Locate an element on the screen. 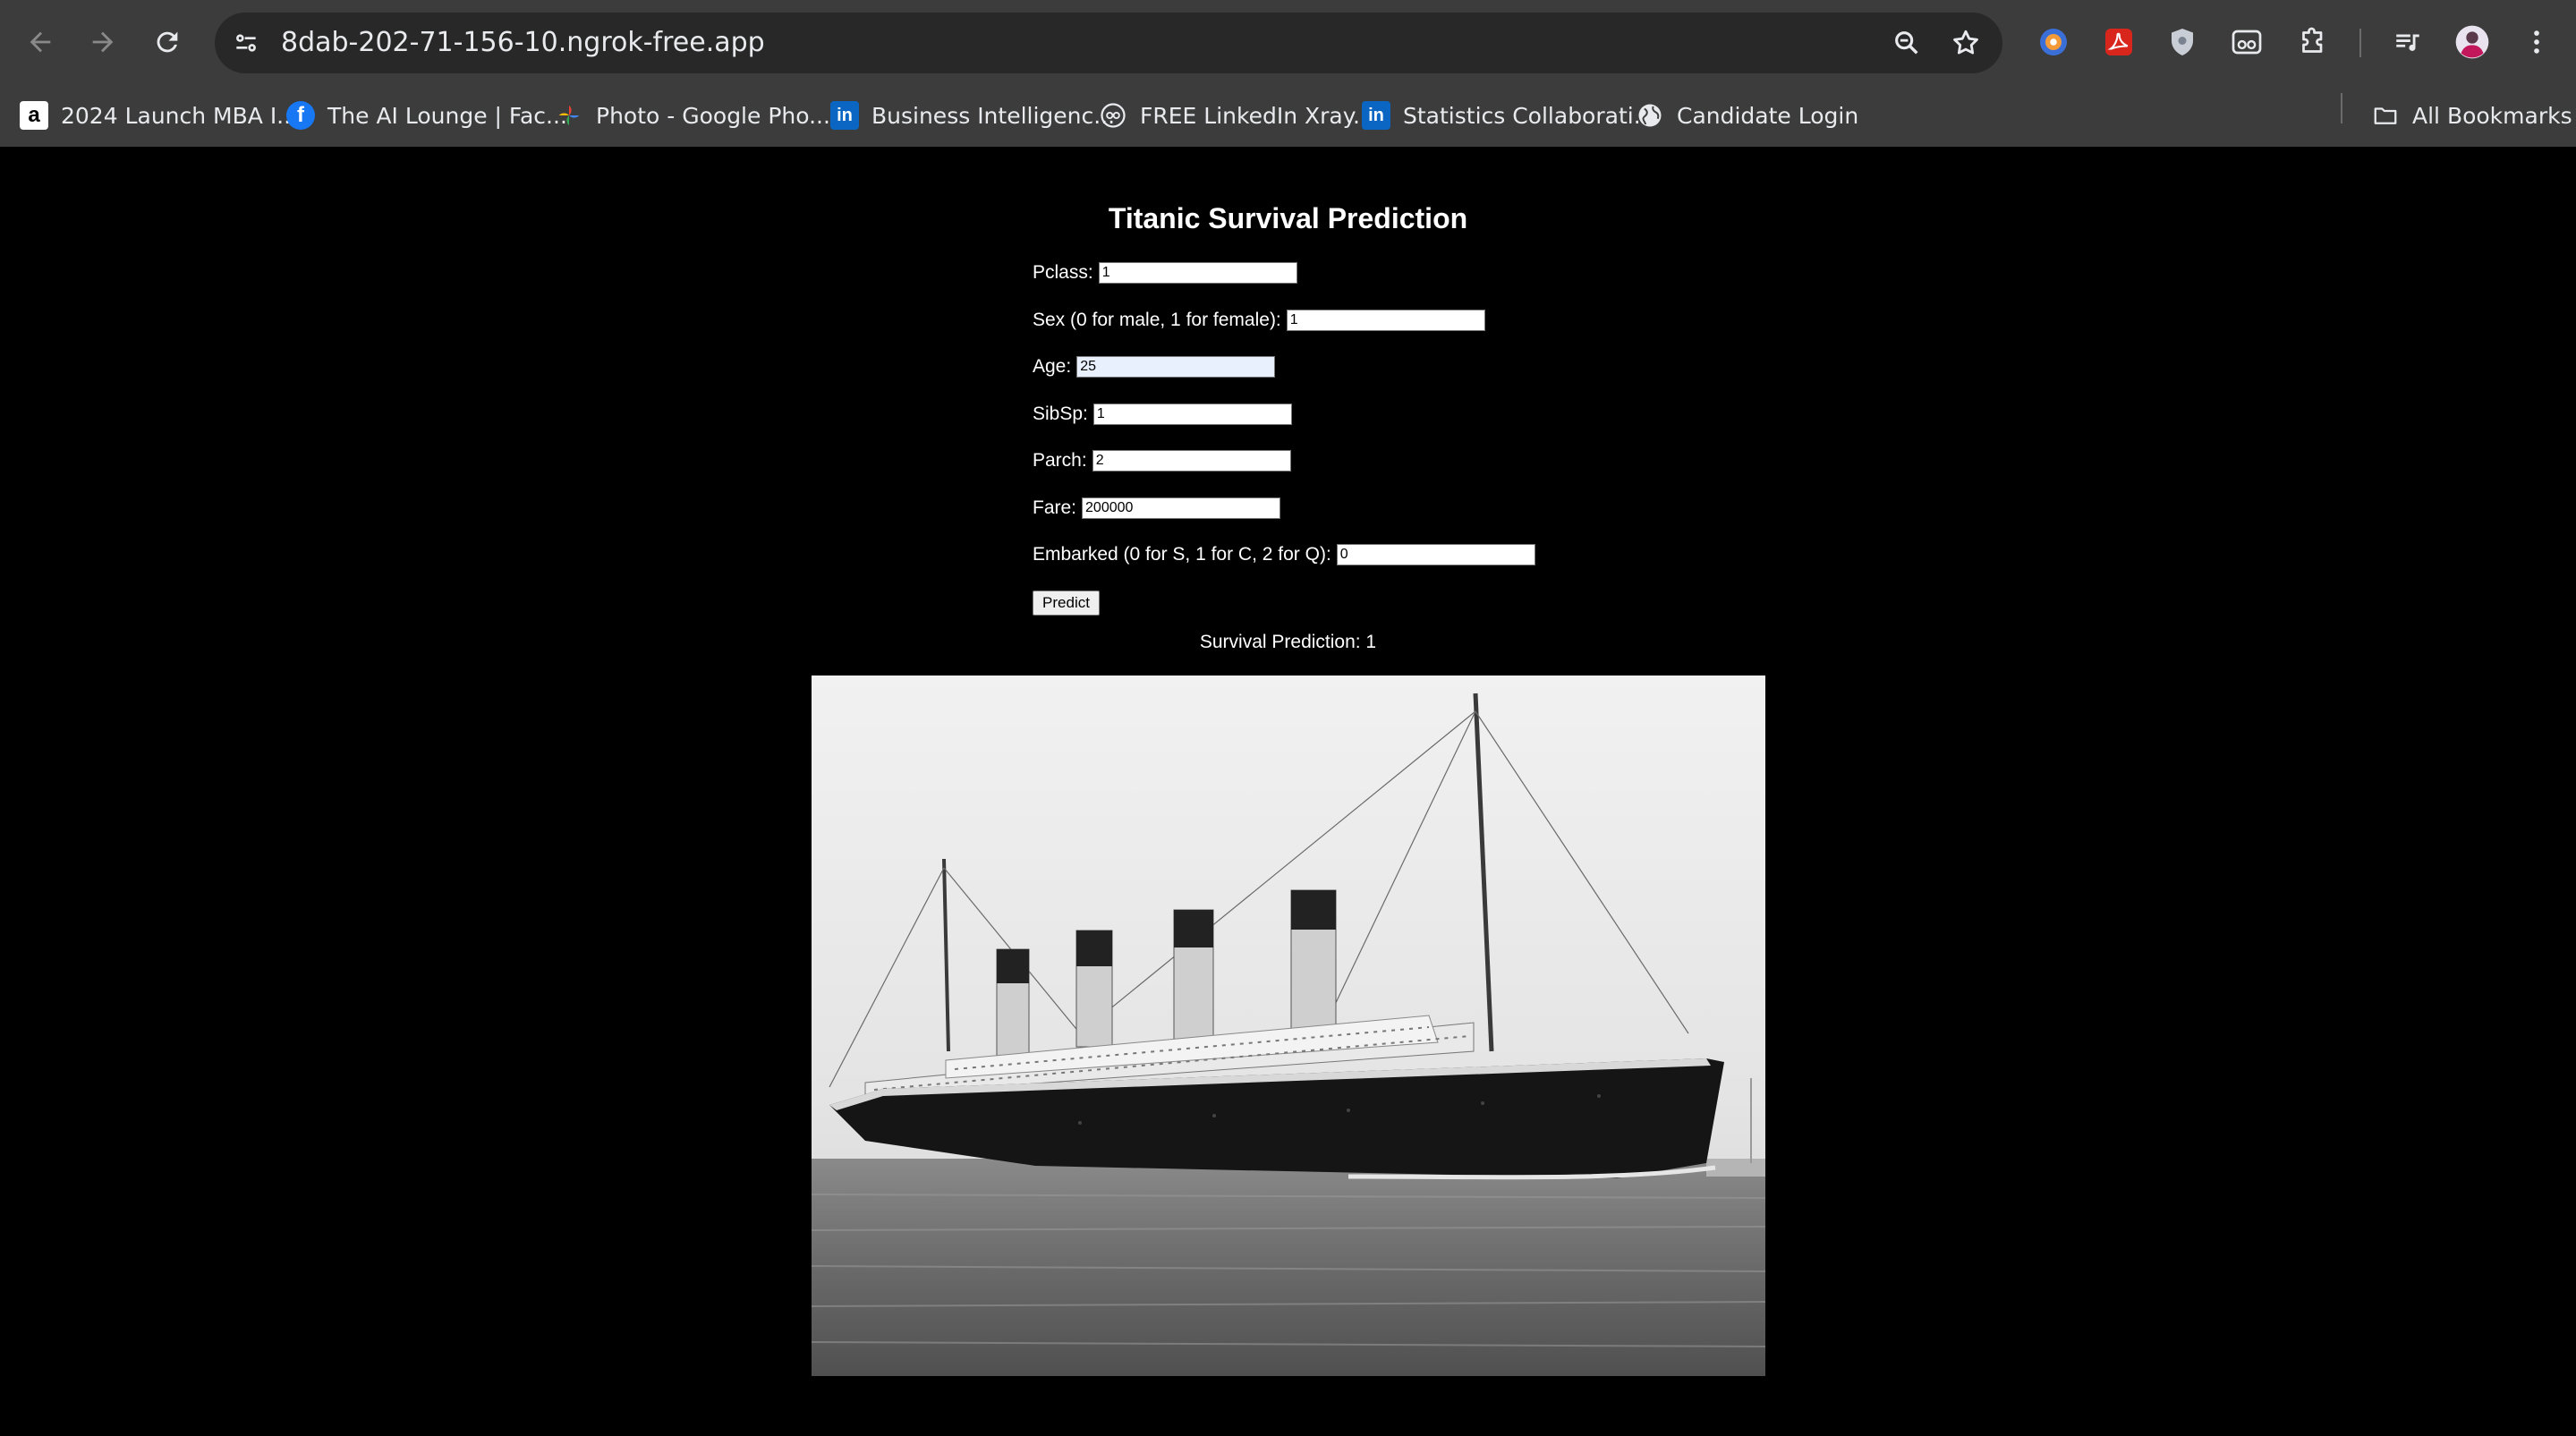 This screenshot has width=2576, height=1436. avatar-icon is located at coordinates (2472, 42).